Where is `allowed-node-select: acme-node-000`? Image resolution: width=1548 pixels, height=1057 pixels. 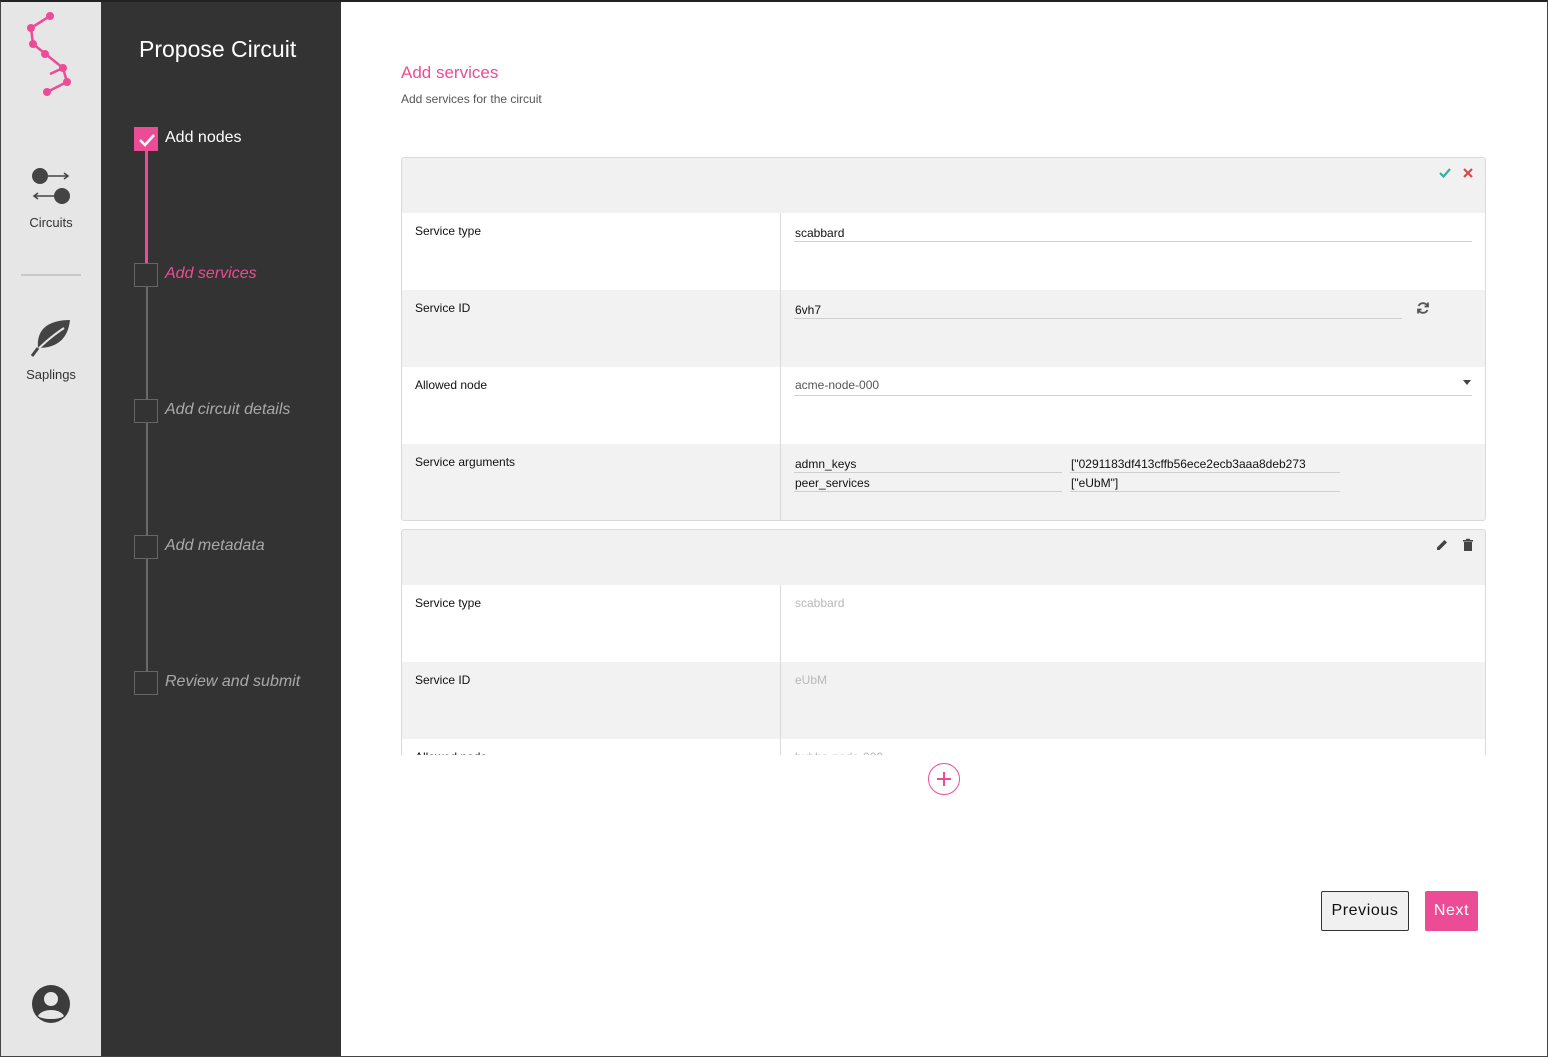 allowed-node-select: acme-node-000 is located at coordinates (1133, 387).